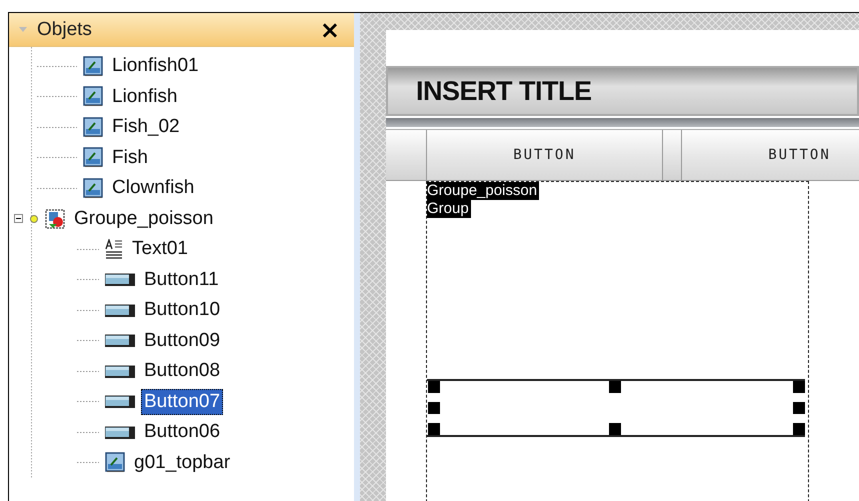  I want to click on anchor-dot-icon, so click(34, 219).